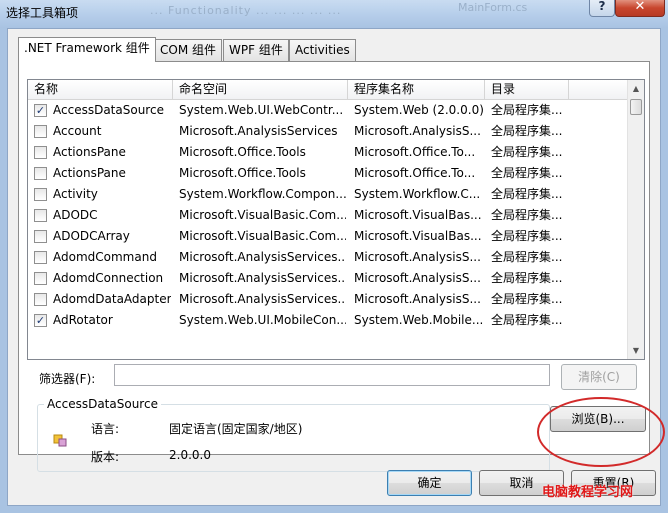  What do you see at coordinates (636, 107) in the screenshot?
I see `scroll-thumb` at bounding box center [636, 107].